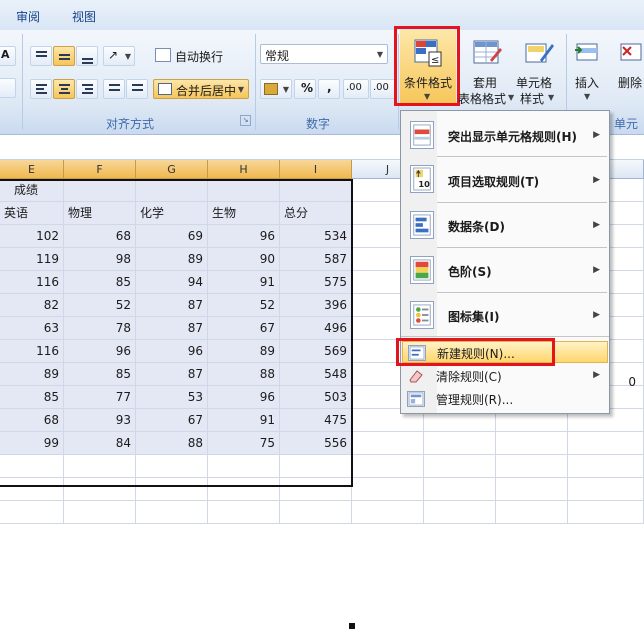  Describe the element at coordinates (505, 315) in the screenshot. I see `menu-item-icon-sets: 图标集(I) ▶` at that location.